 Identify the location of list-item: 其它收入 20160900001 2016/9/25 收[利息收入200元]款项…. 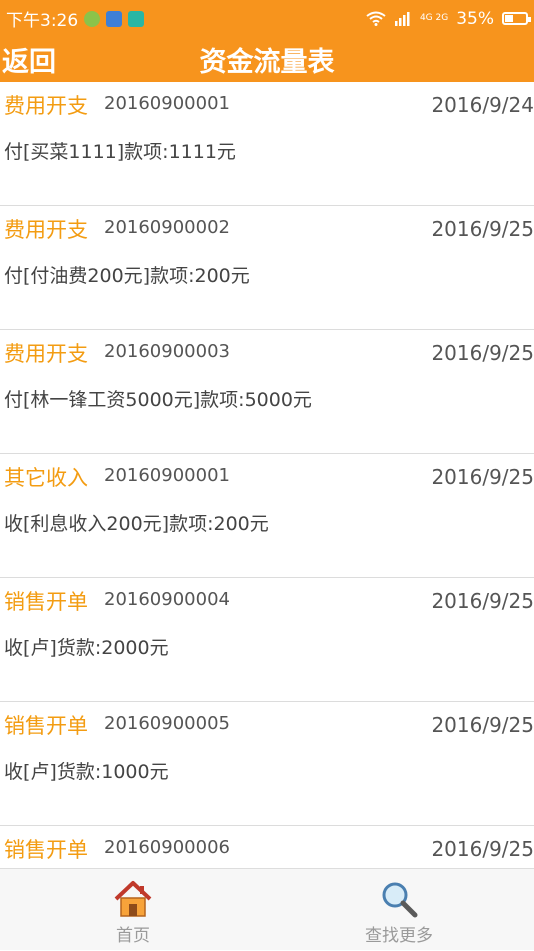
(267, 516).